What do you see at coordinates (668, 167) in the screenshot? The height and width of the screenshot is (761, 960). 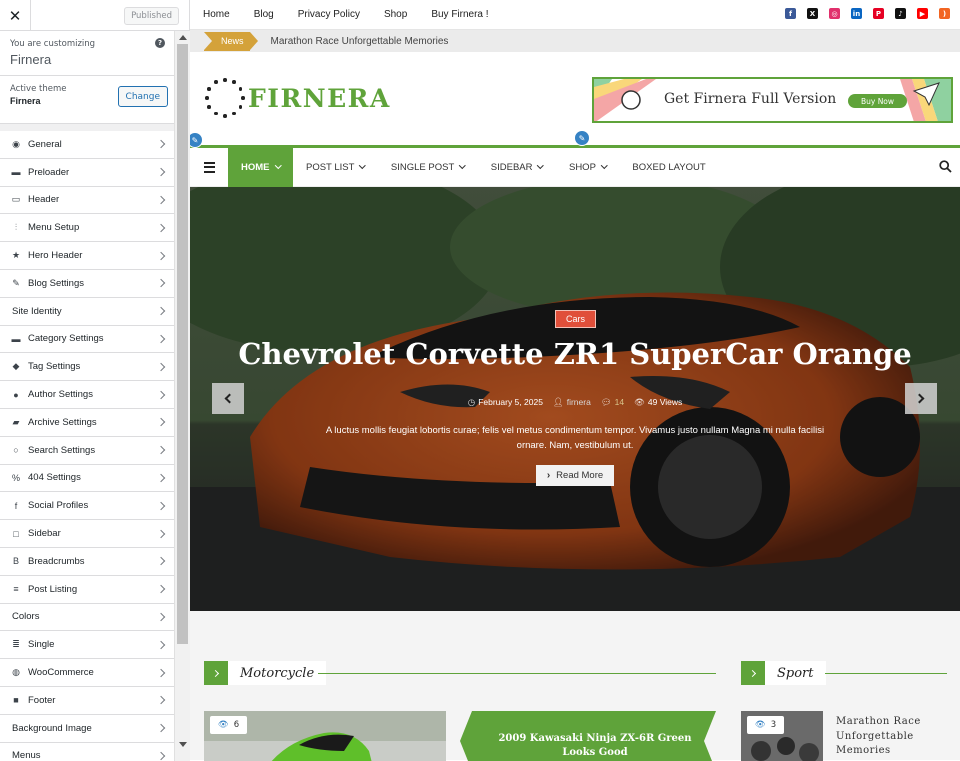 I see `nav-item-boxed-layout: BOXED LAYOUT` at bounding box center [668, 167].